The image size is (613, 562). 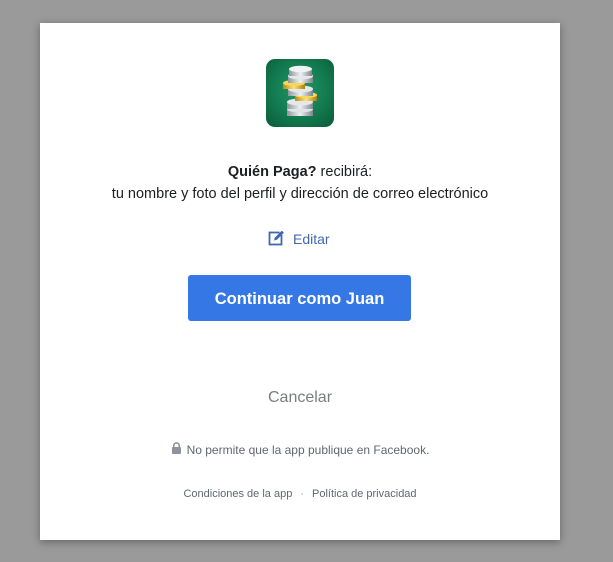 I want to click on app-terms-link: Condiciones de la app, so click(x=237, y=494).